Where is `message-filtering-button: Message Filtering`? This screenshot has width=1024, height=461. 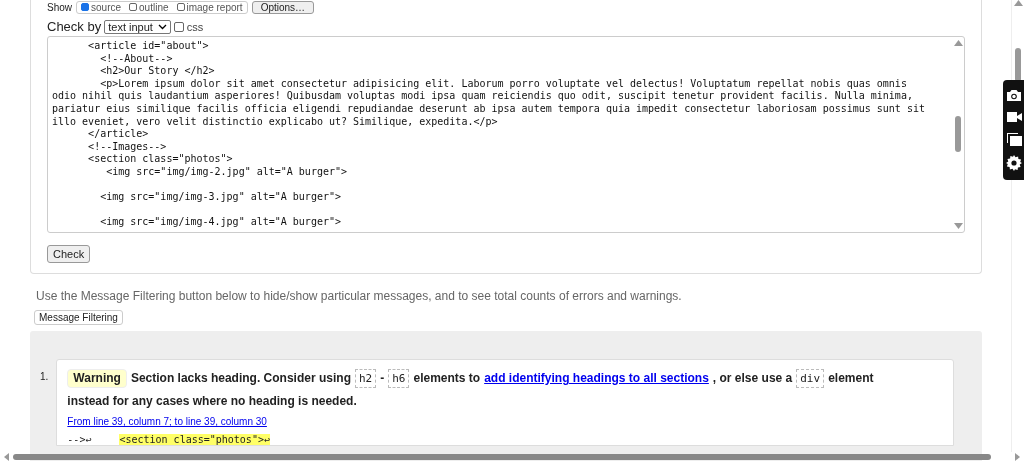
message-filtering-button: Message Filtering is located at coordinates (78, 317).